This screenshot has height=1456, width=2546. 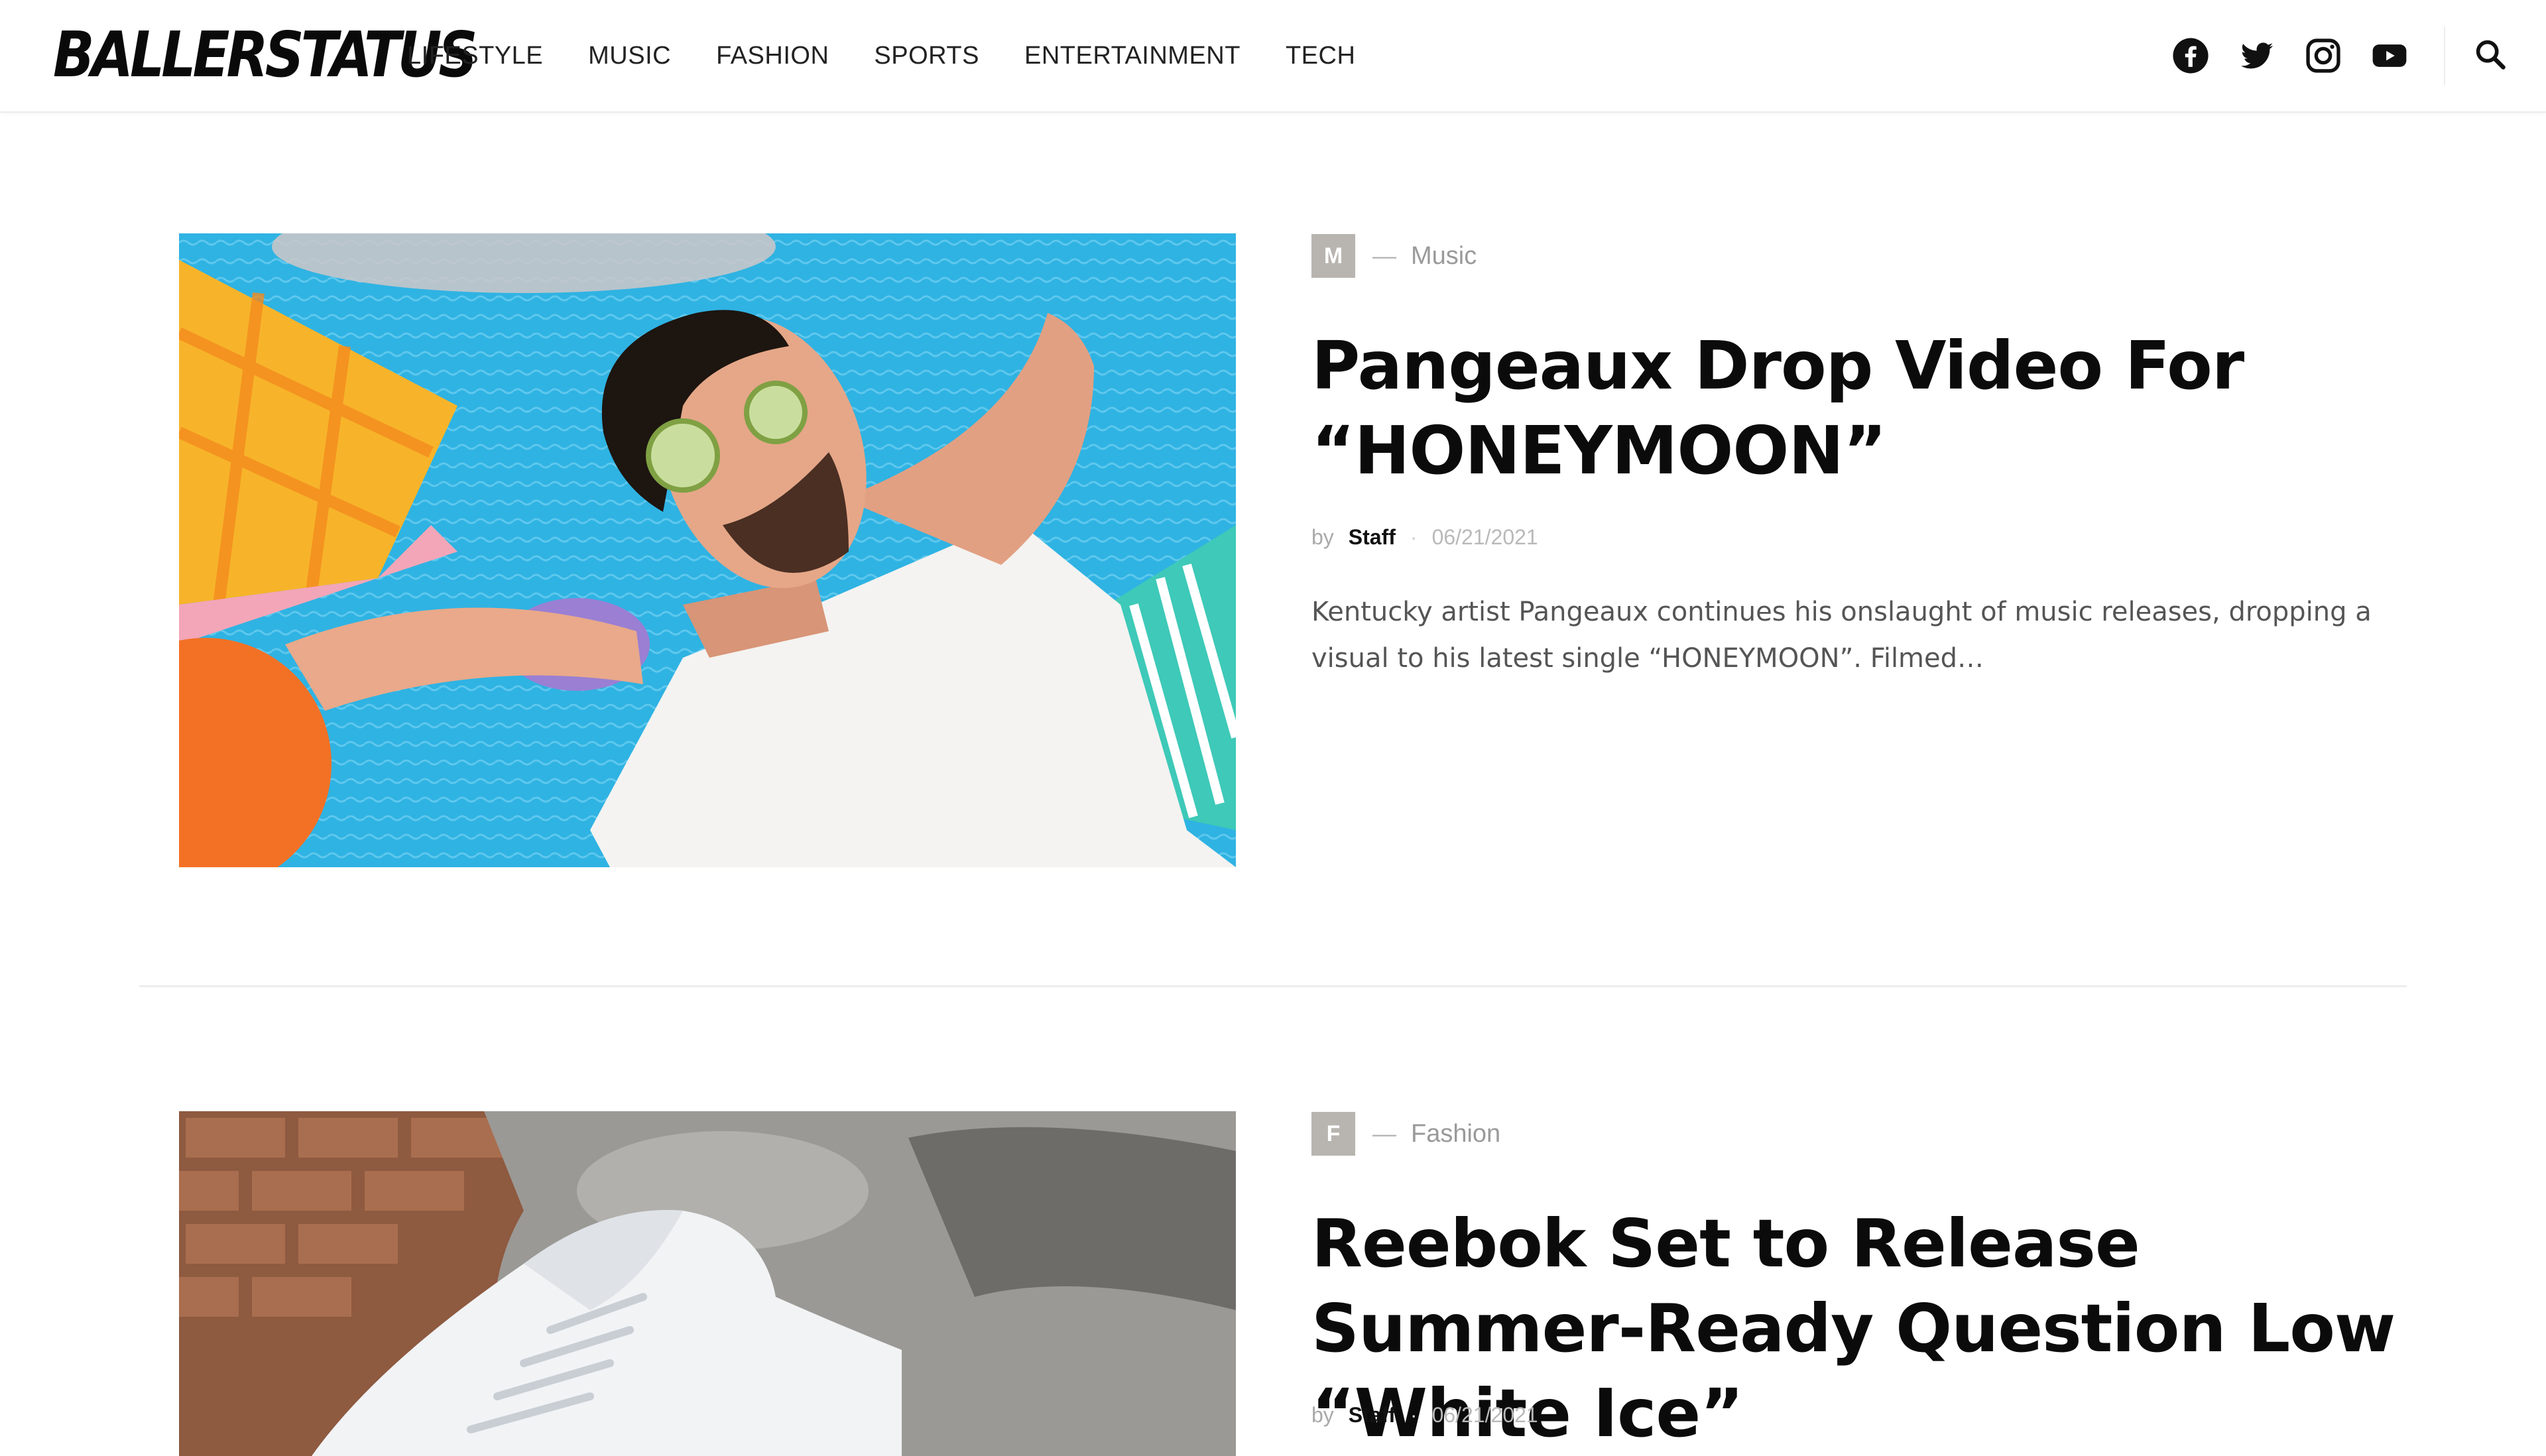 I want to click on category-badge: M, so click(x=1333, y=256).